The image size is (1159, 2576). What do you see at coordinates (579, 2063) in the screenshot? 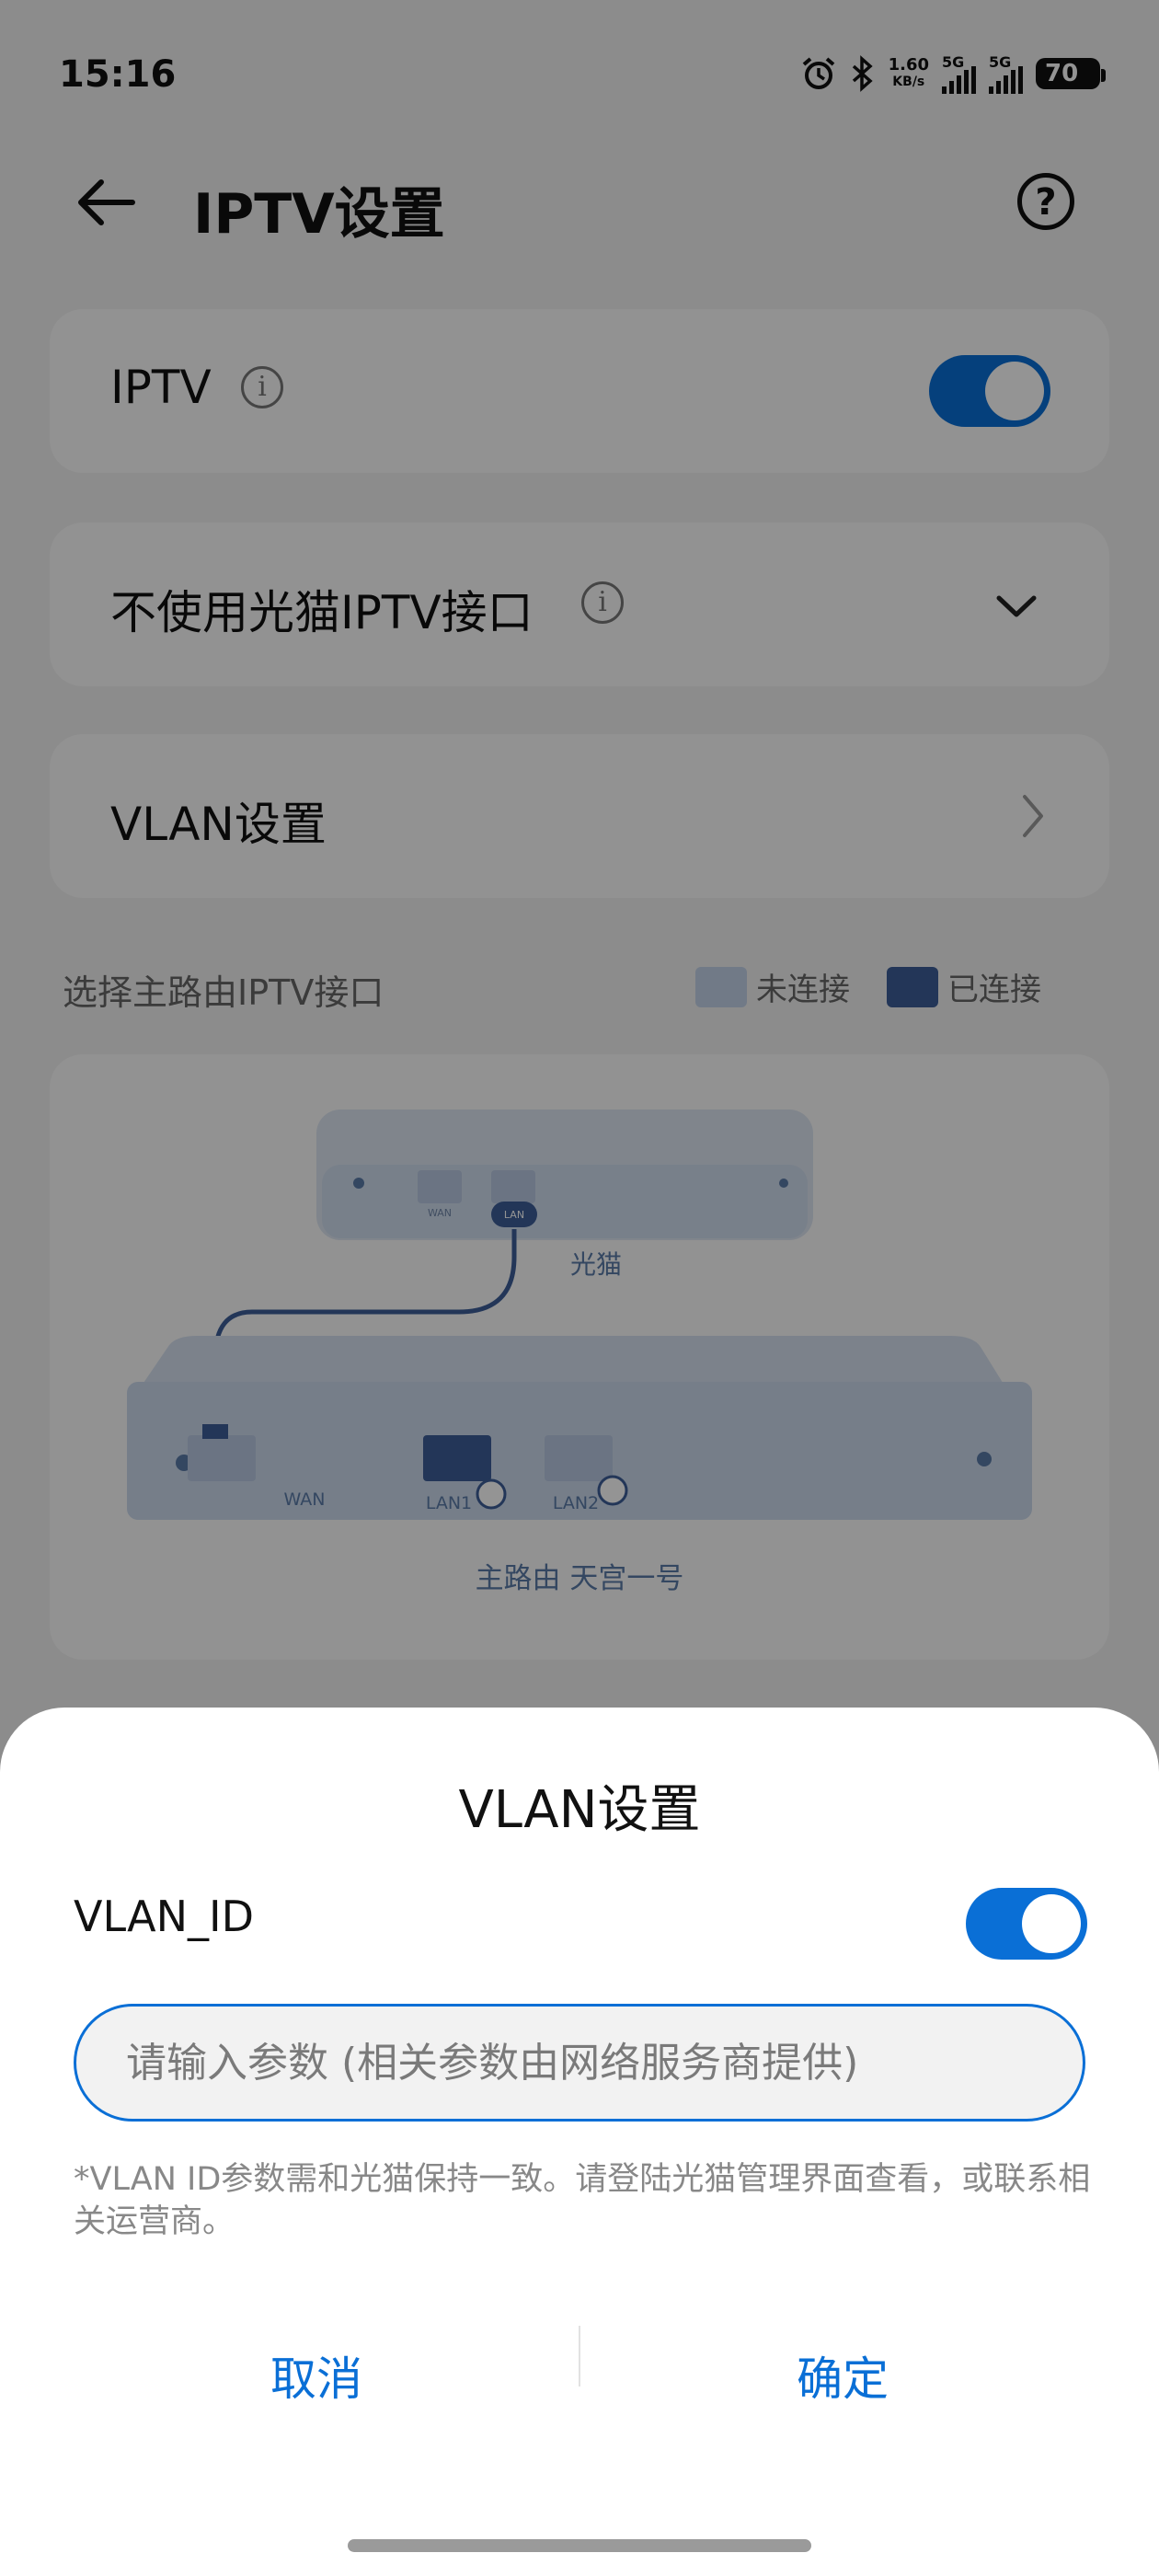
I see `vlan-id-input` at bounding box center [579, 2063].